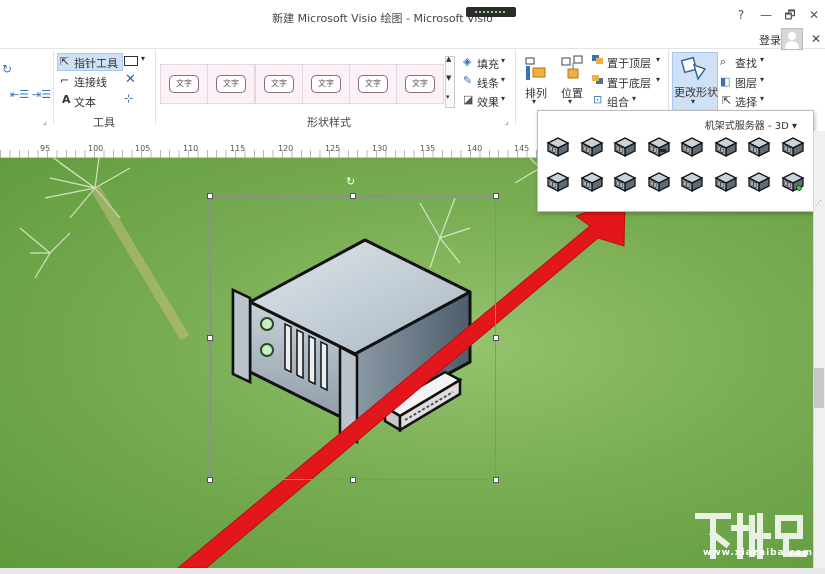 The image size is (825, 574). Describe the element at coordinates (85, 102) in the screenshot. I see `text-tool-button: 文本` at that location.